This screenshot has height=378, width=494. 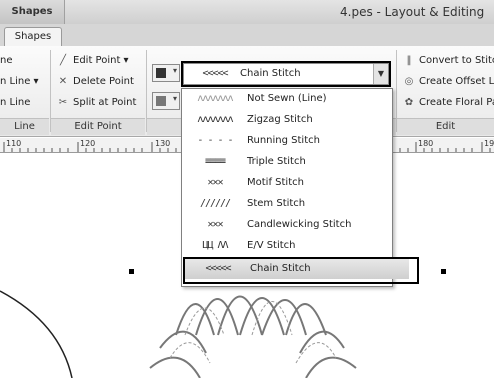 What do you see at coordinates (247, 12) in the screenshot?
I see `title-bar: Shapes 4.pes - Layout & Editing` at bounding box center [247, 12].